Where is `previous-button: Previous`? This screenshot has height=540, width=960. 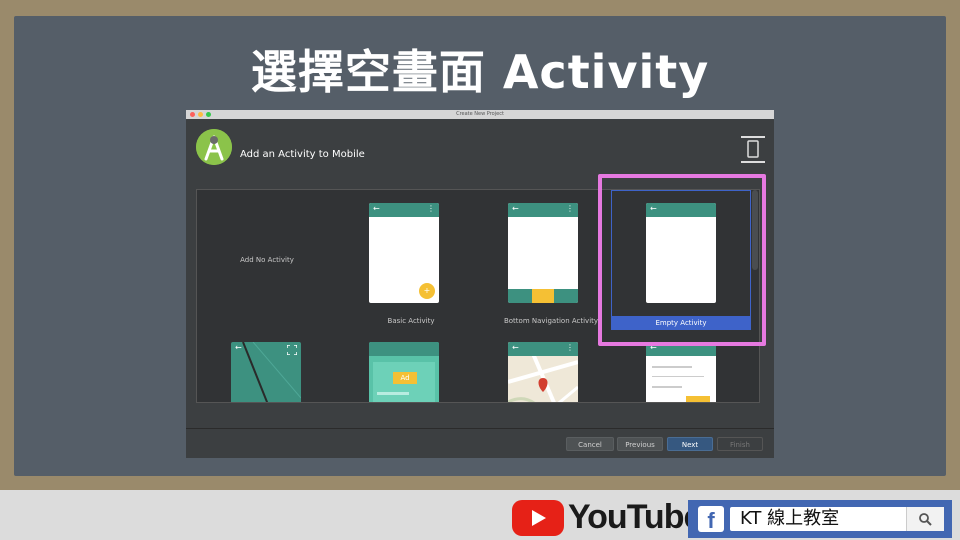 previous-button: Previous is located at coordinates (640, 444).